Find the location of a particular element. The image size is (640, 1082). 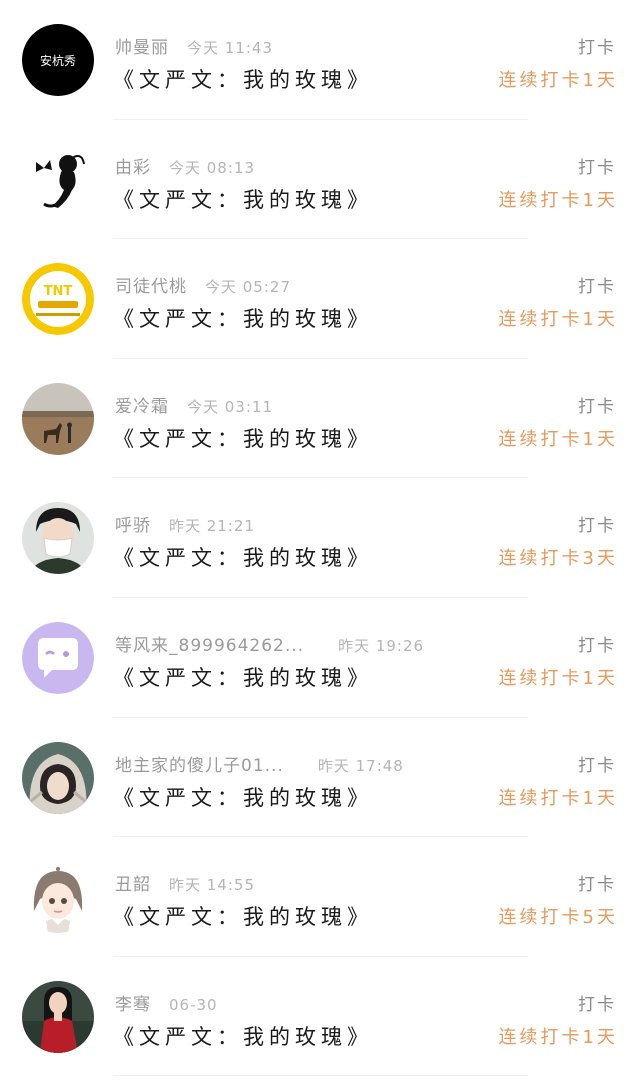

entry-meta: 李骞 06-30 is located at coordinates (166, 1002).